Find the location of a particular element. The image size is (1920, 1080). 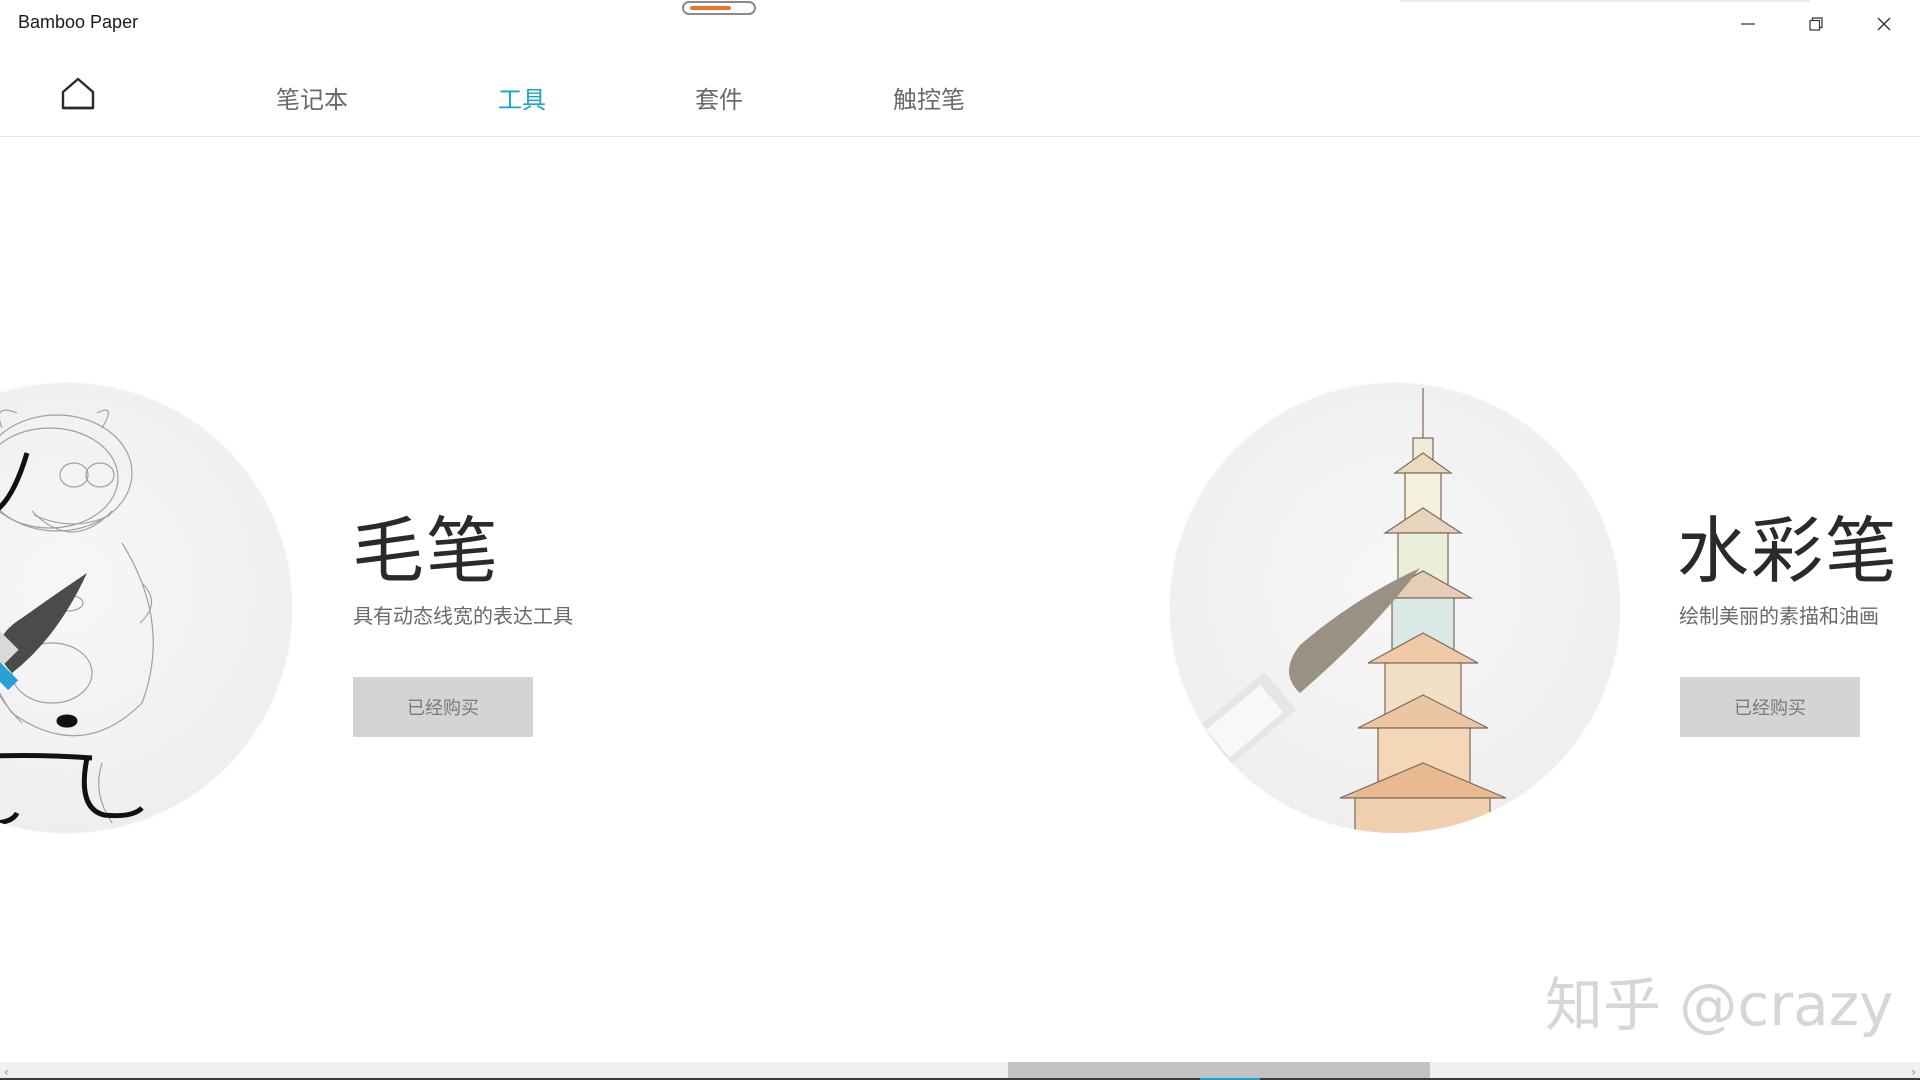

tool-title-watercolor: 水彩笔 is located at coordinates (1788, 551).